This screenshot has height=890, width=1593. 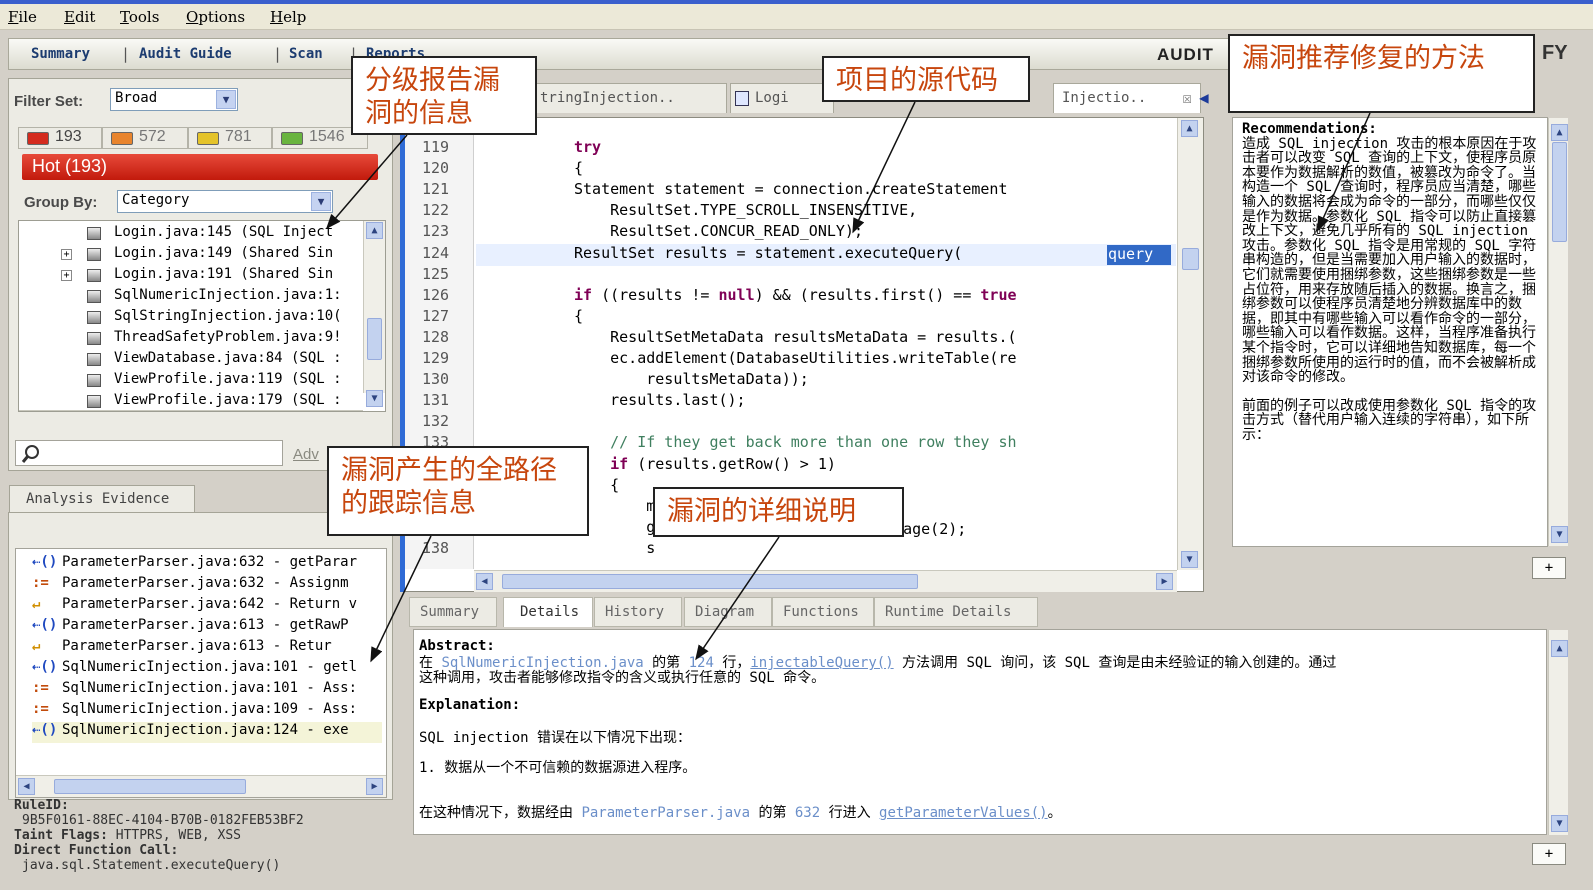 What do you see at coordinates (782, 98) in the screenshot?
I see `tab-login: Logi` at bounding box center [782, 98].